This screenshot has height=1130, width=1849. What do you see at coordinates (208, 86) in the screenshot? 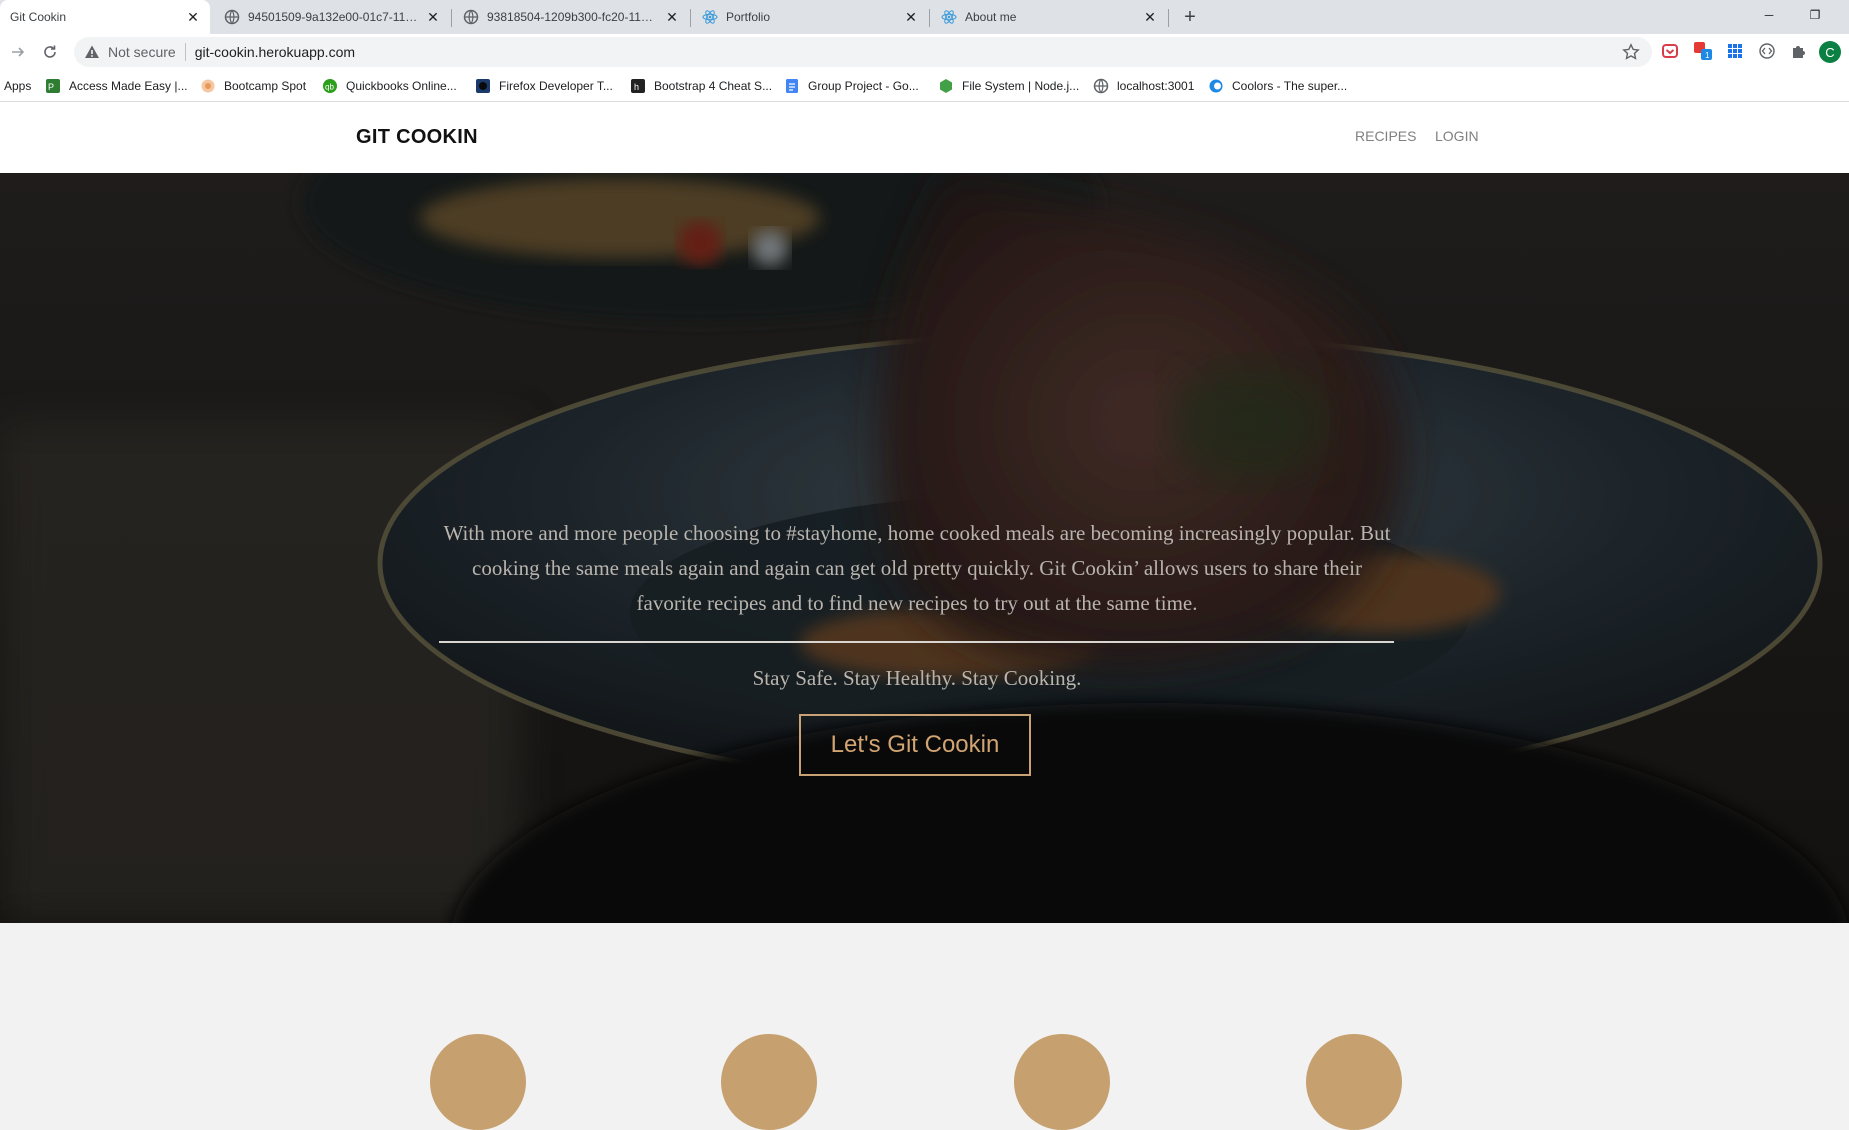
I see `bootcamp-icon` at bounding box center [208, 86].